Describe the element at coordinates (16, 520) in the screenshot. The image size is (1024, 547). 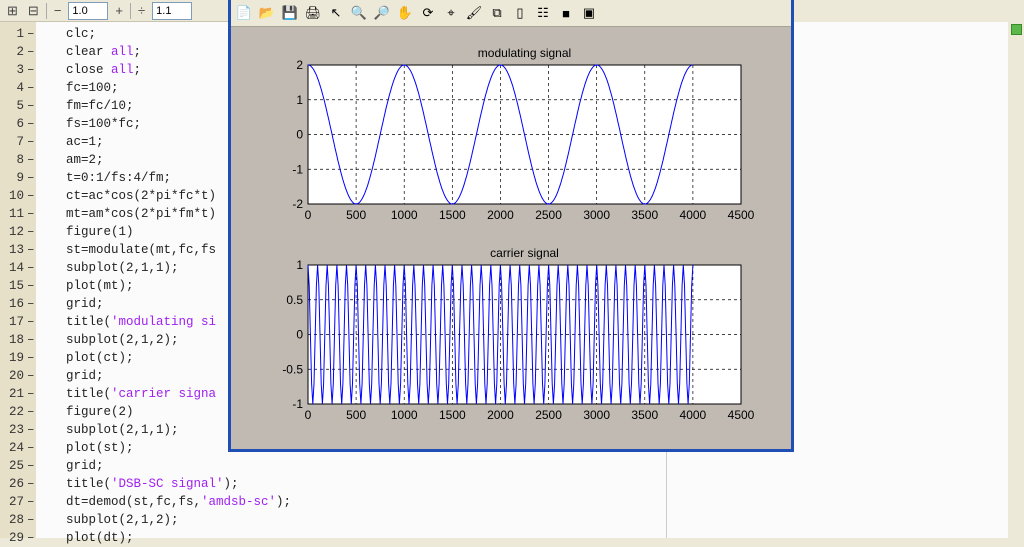
I see `line-number: 28` at that location.